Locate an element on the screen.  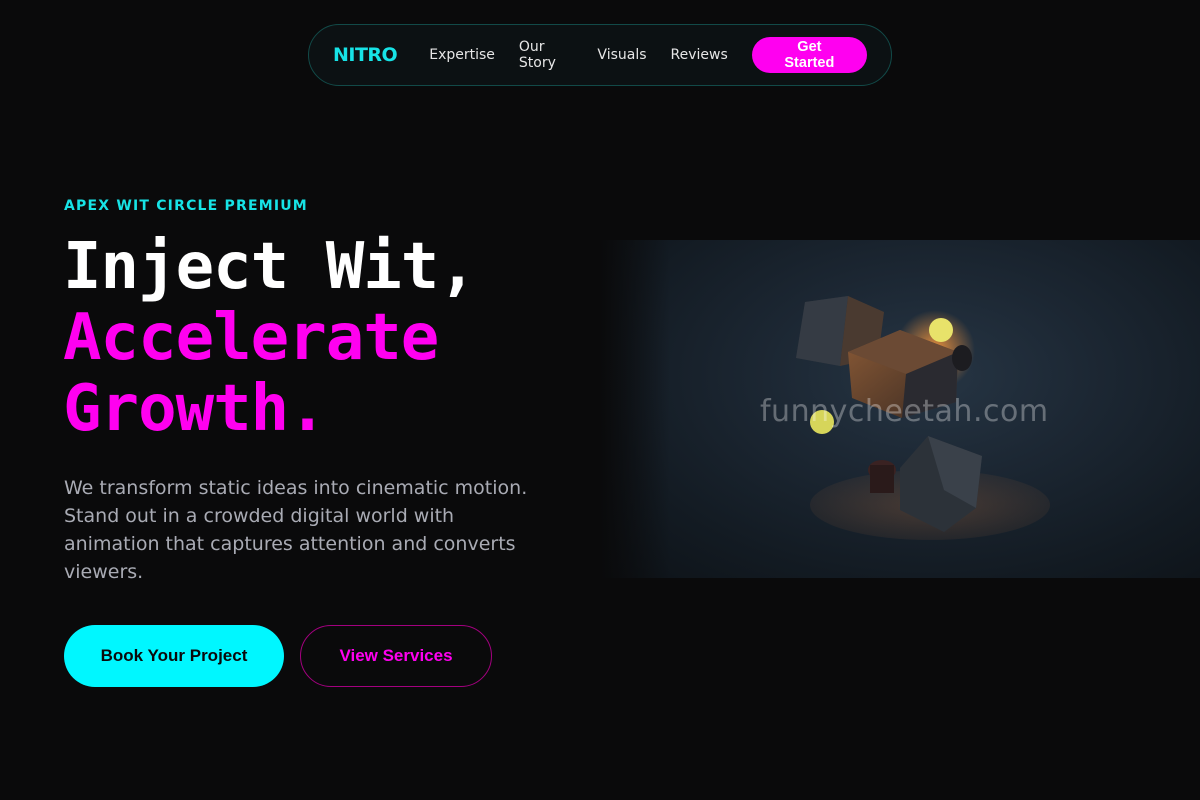
hero-headline: Inject Wit, Accelerate Growth. is located at coordinates (270, 338).